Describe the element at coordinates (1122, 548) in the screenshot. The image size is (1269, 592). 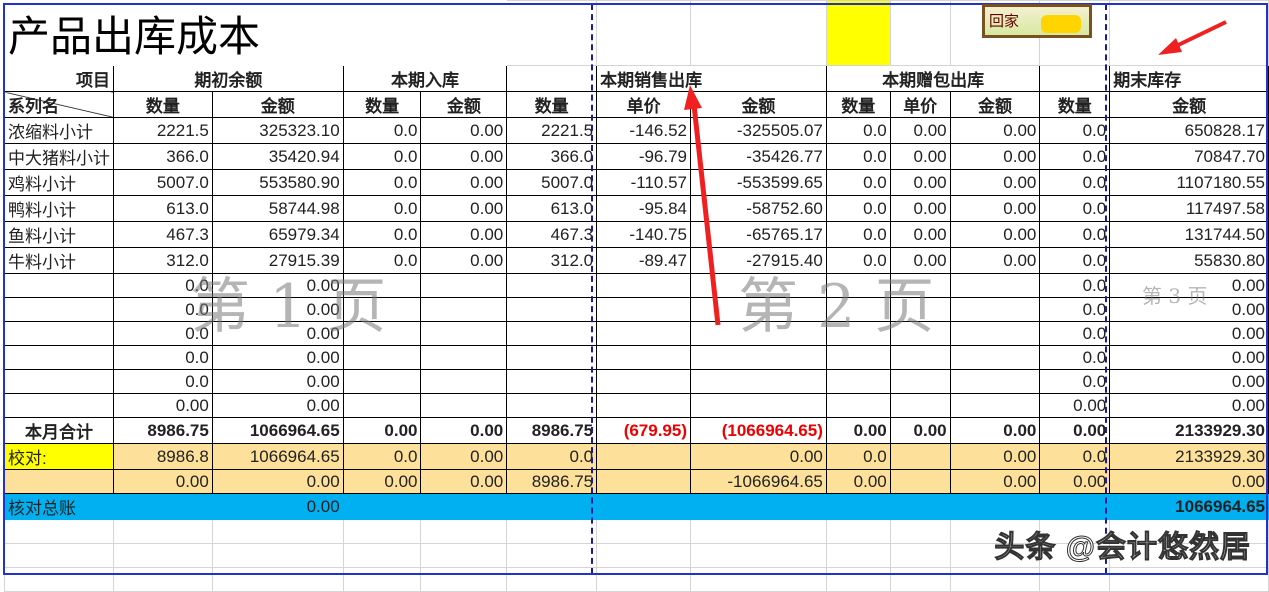
I see `source-watermark: 头条 @会计悠然居` at that location.